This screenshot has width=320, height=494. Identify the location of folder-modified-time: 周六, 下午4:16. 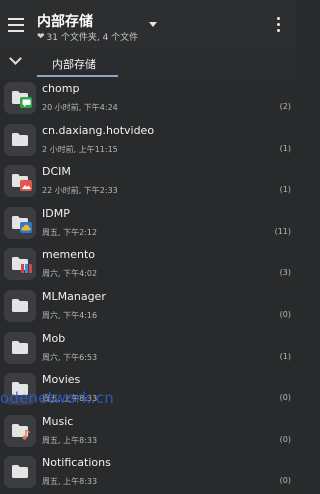
(70, 315).